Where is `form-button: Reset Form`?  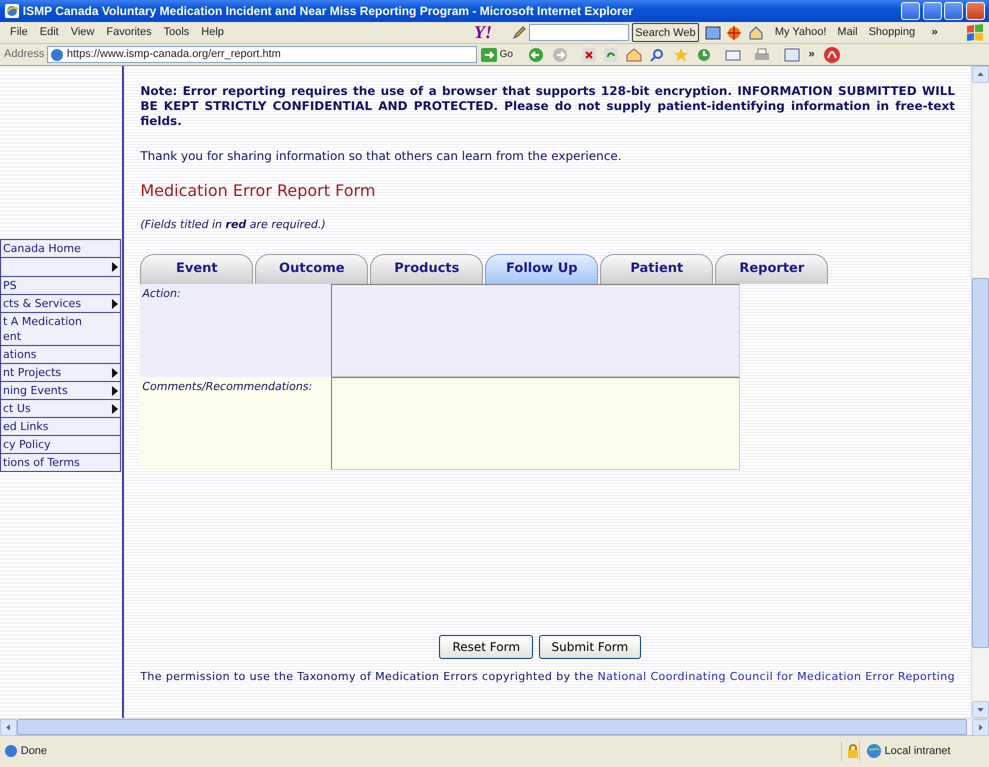
form-button: Reset Form is located at coordinates (486, 646).